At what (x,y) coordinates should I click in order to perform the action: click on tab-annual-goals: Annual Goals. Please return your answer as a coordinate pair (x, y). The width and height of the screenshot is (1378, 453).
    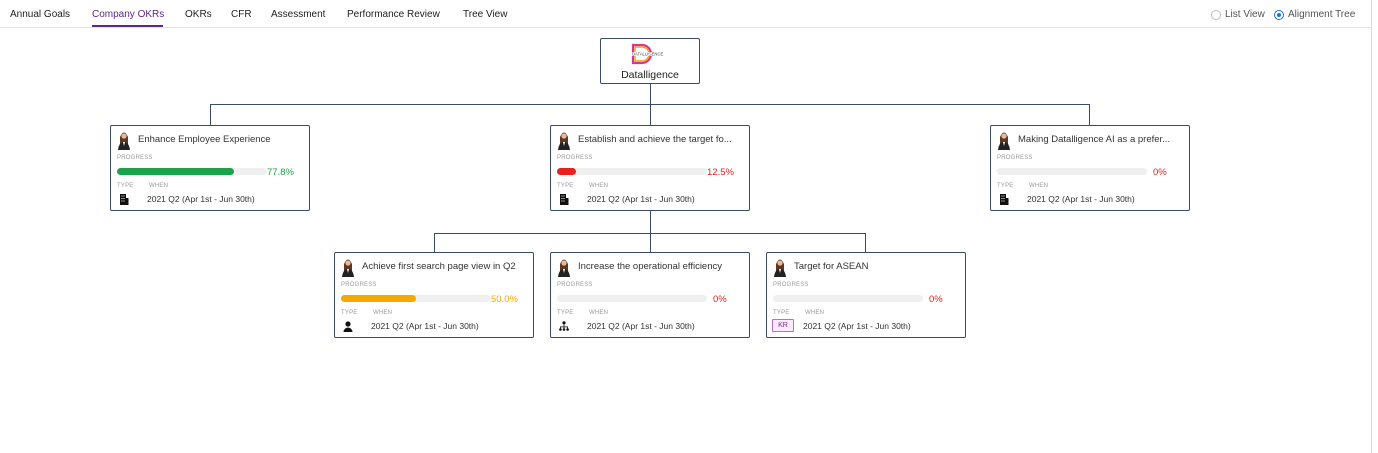
    Looking at the image, I should click on (40, 14).